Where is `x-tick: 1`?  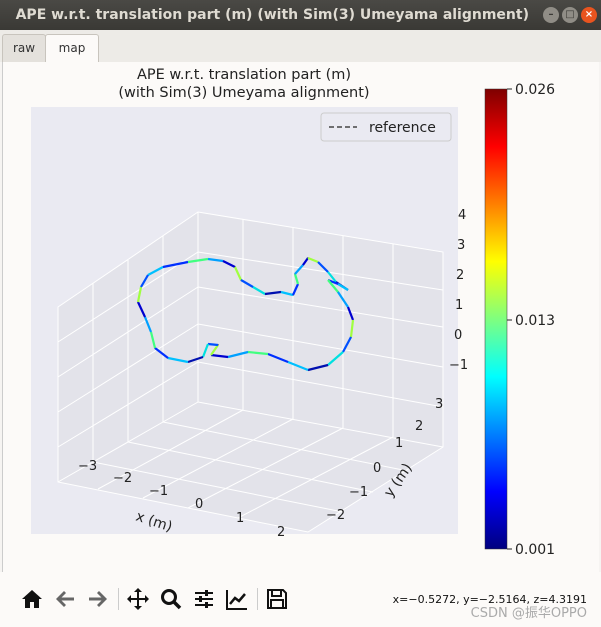 x-tick: 1 is located at coordinates (240, 518).